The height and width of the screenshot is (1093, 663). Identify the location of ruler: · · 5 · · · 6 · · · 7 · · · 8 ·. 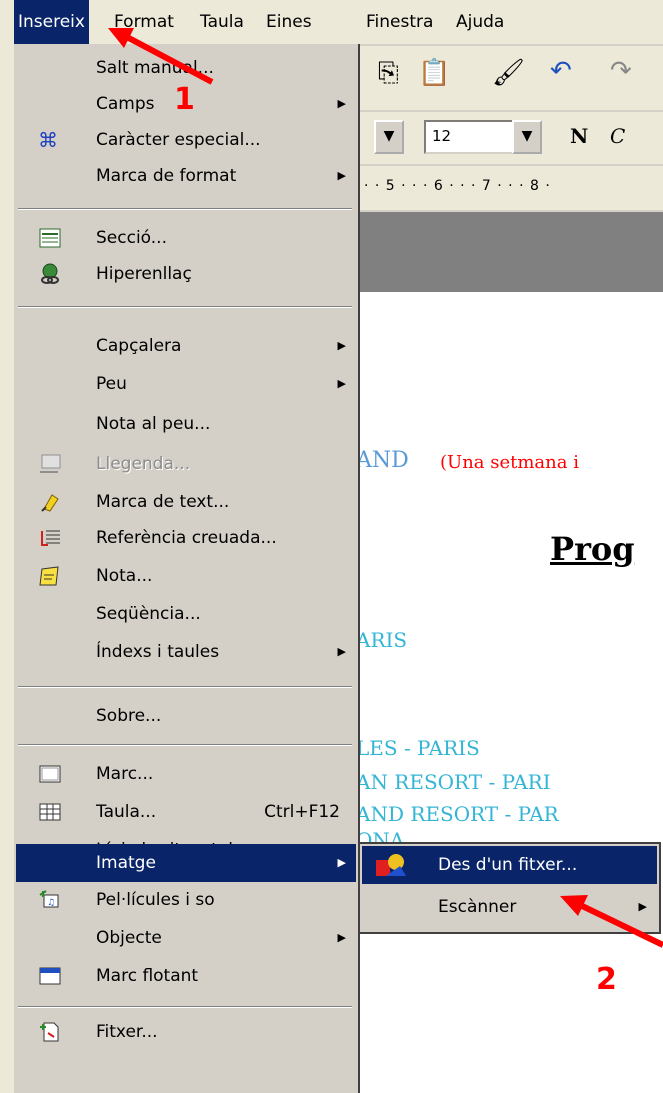
(511, 188).